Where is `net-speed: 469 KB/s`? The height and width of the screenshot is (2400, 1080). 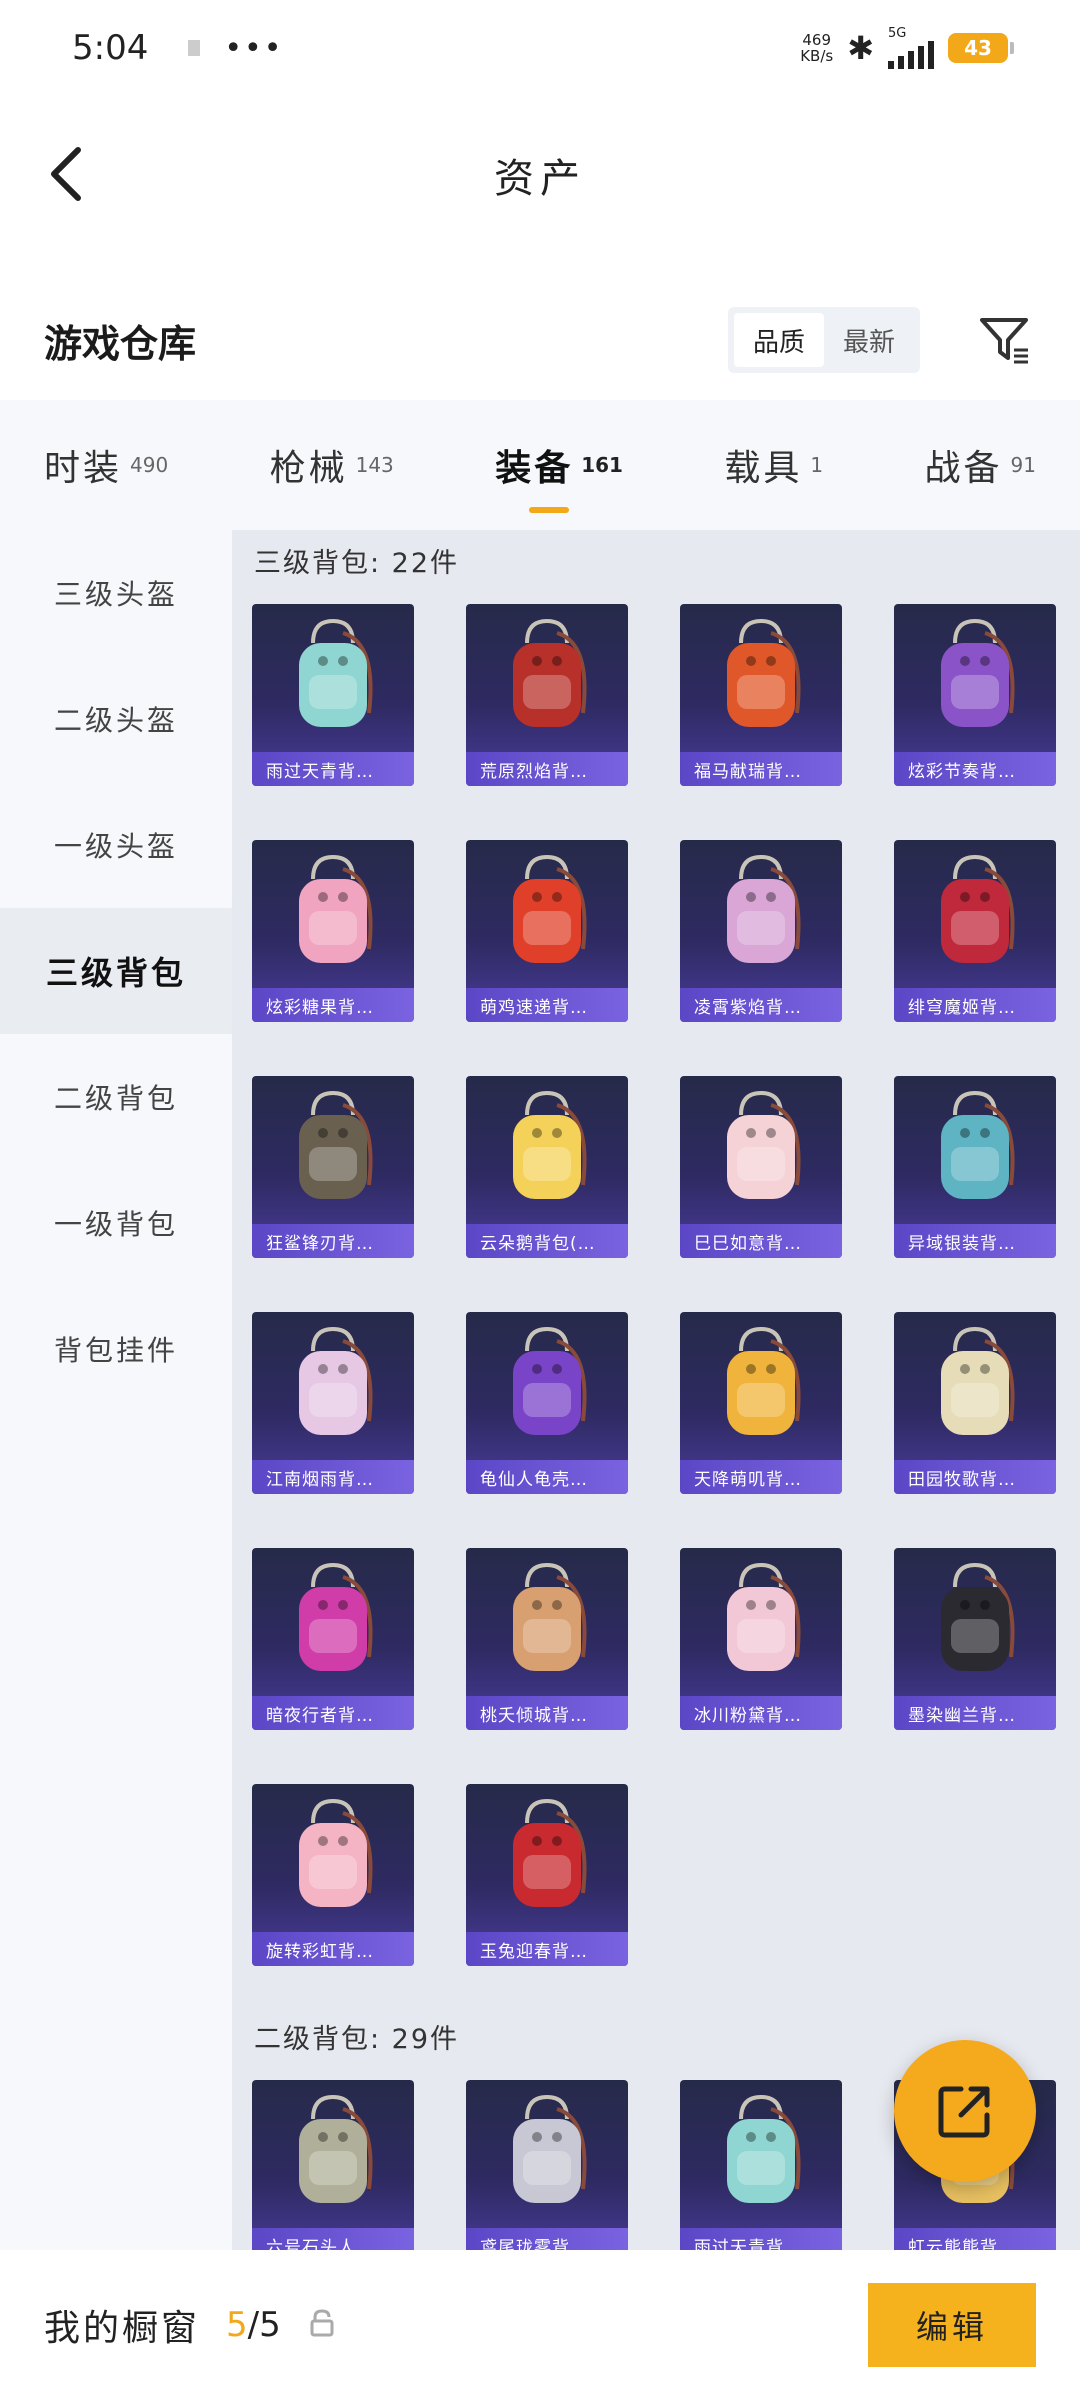
net-speed: 469 KB/s is located at coordinates (816, 48).